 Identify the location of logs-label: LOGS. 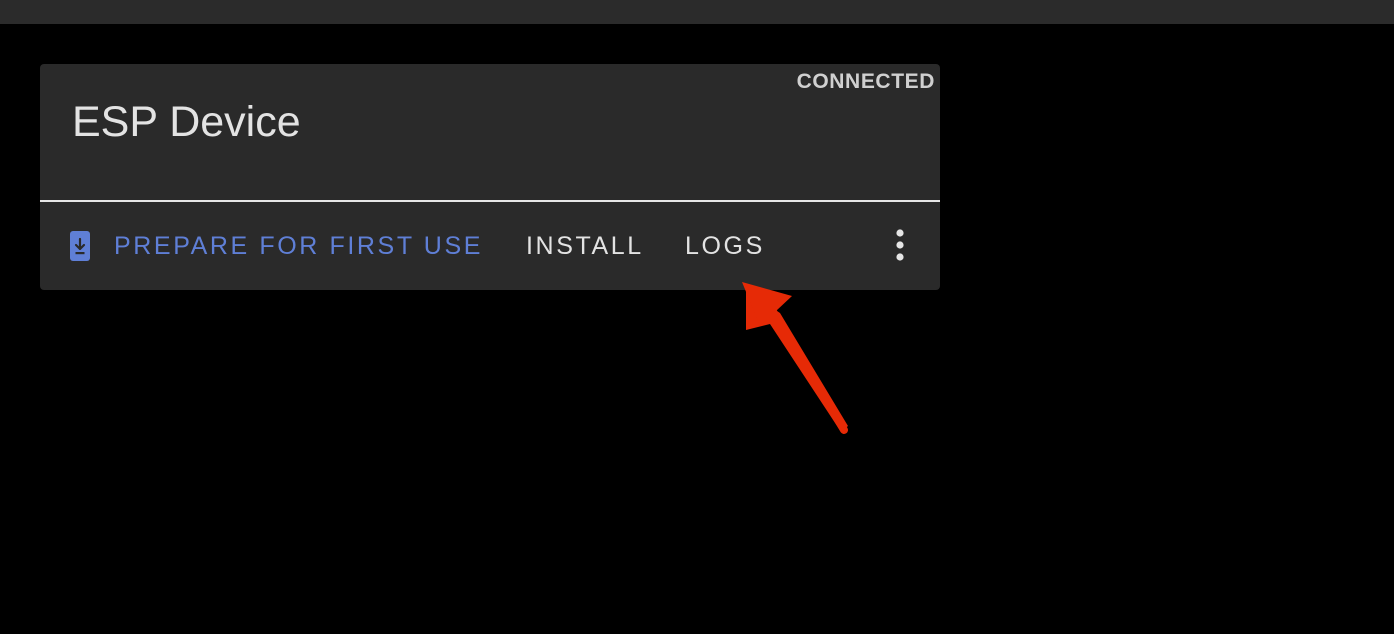
(725, 245).